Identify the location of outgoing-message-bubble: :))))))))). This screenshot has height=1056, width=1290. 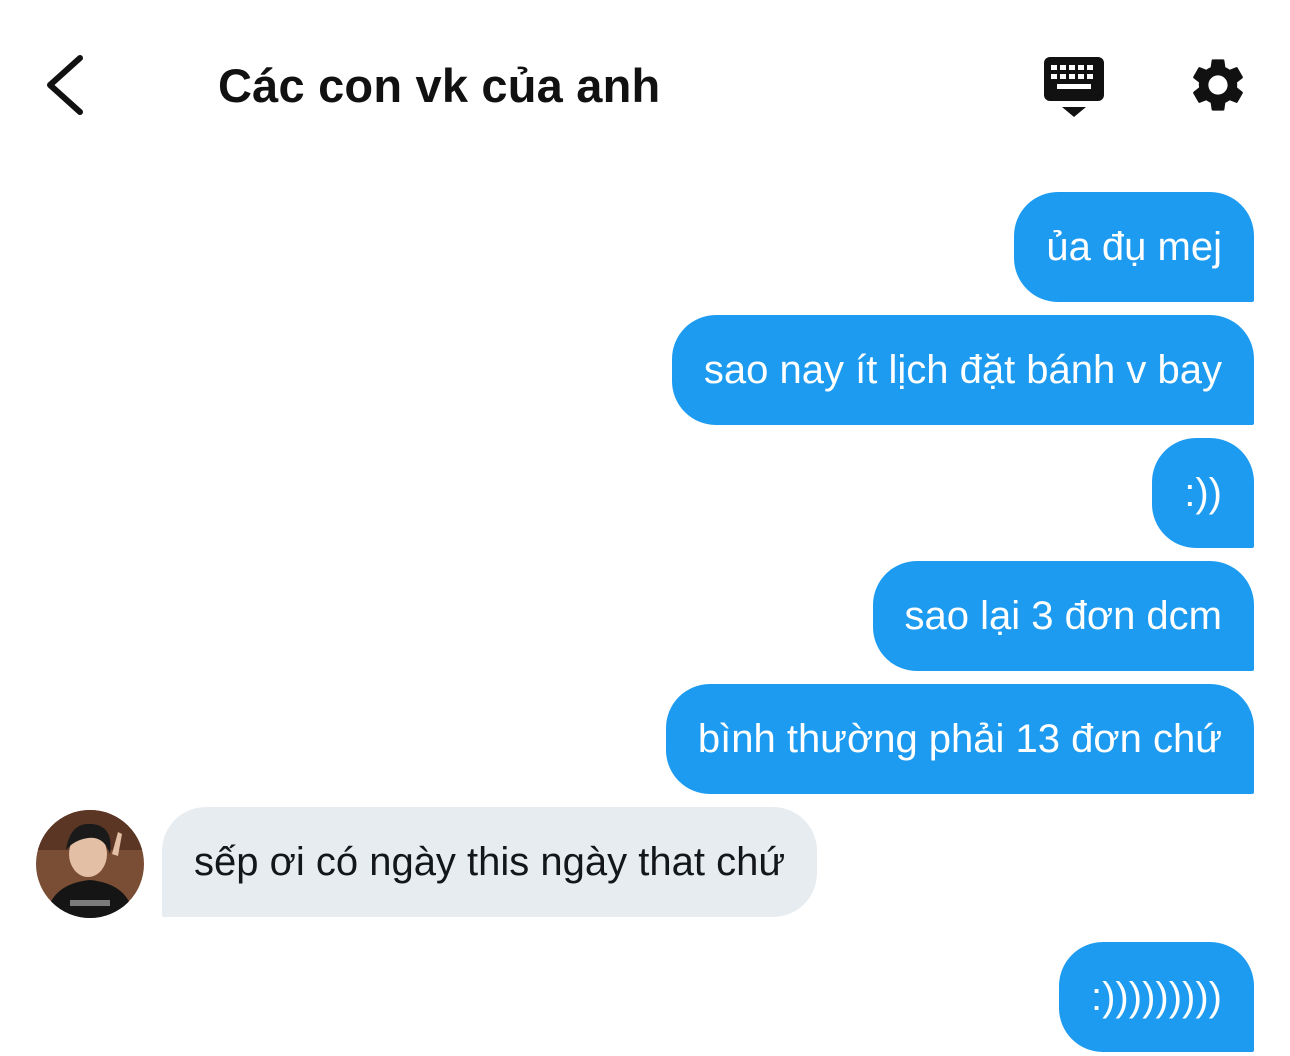
(1156, 997).